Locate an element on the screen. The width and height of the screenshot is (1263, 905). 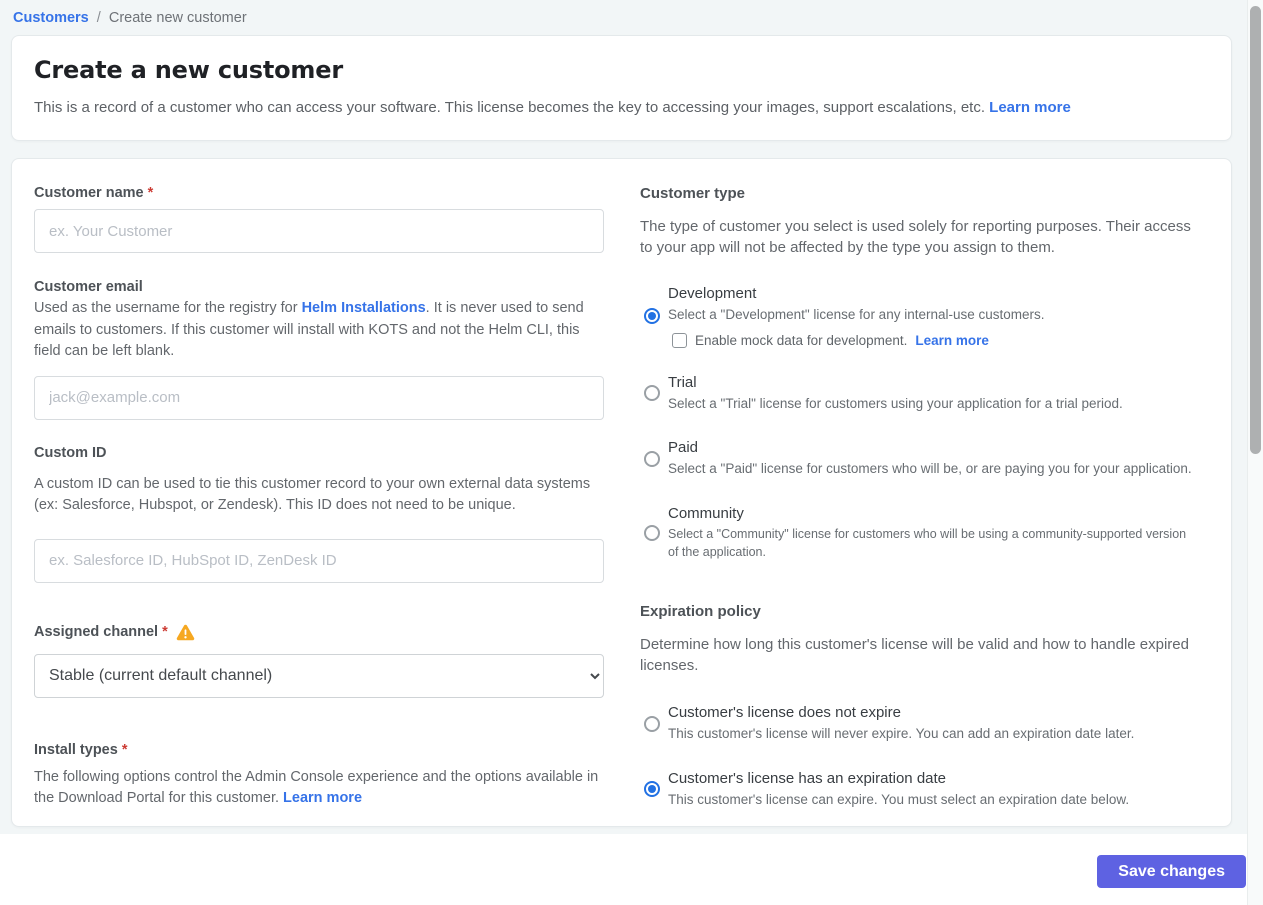
option-title-trial: Trial is located at coordinates (682, 382).